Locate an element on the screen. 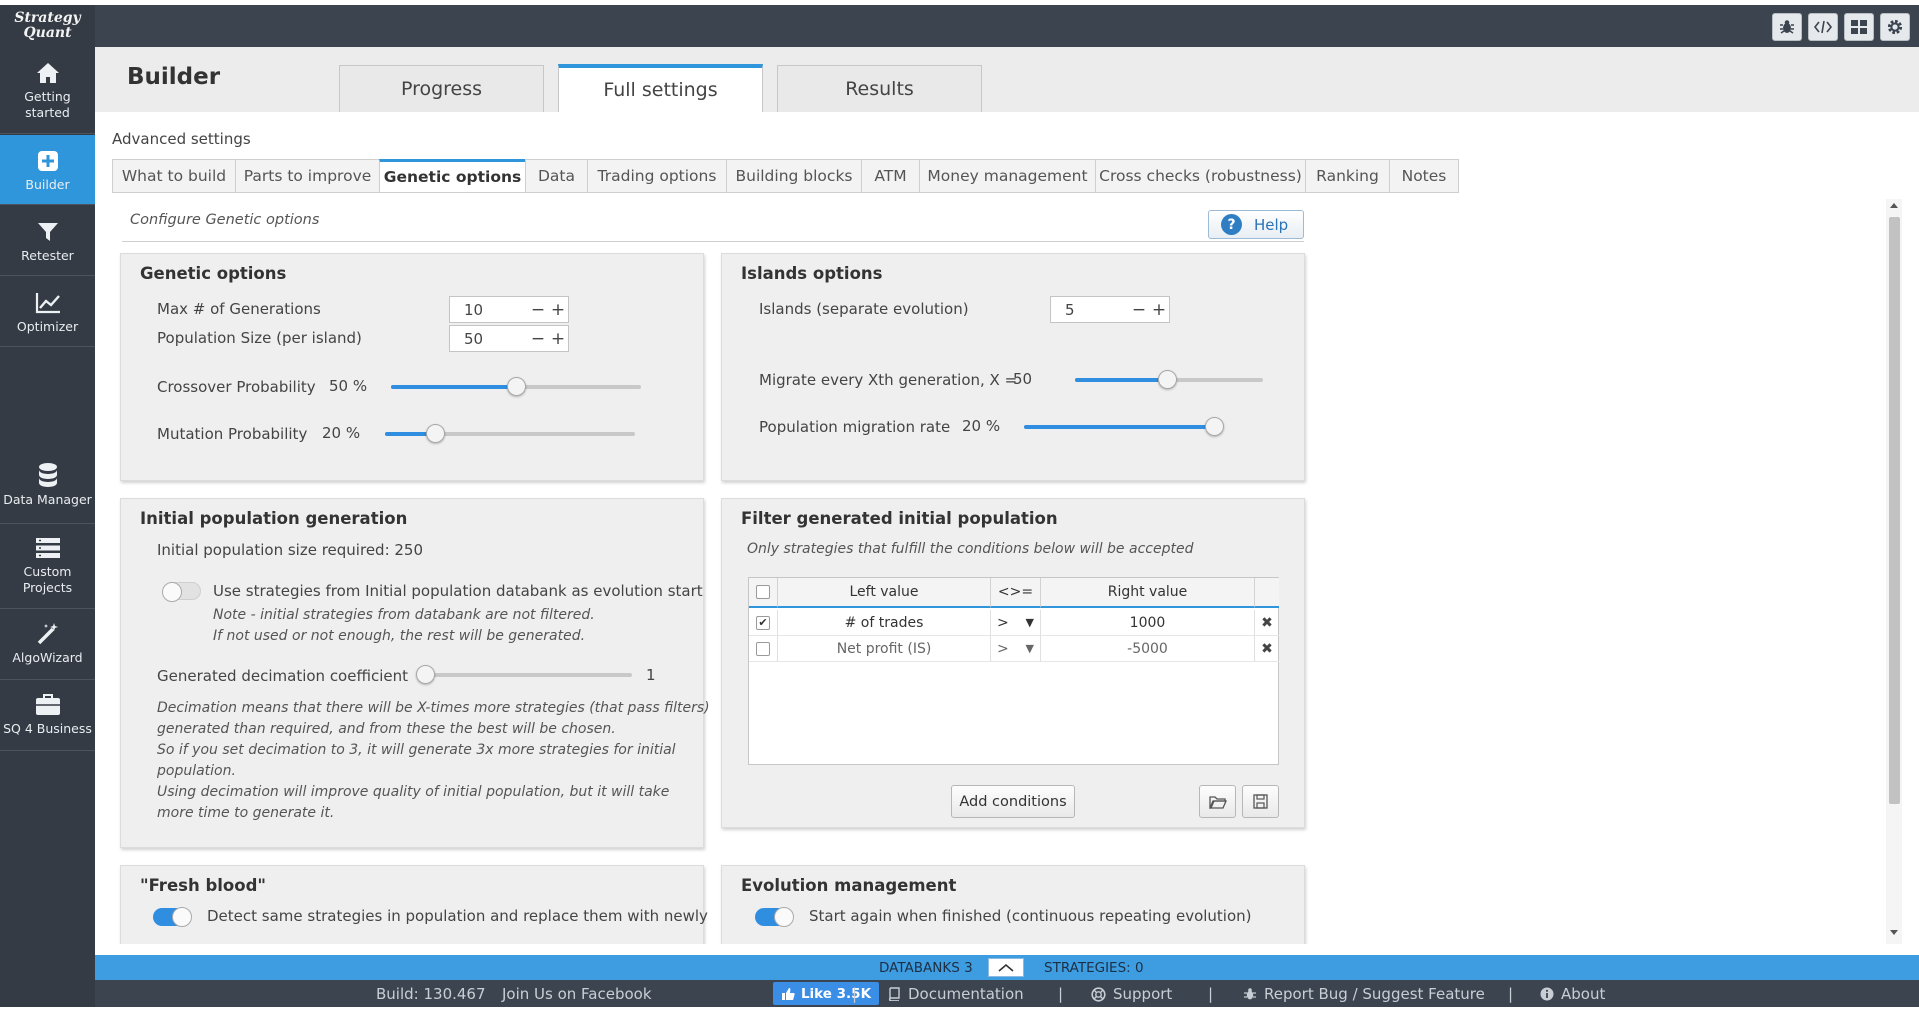  subtab-data: Data is located at coordinates (556, 176).